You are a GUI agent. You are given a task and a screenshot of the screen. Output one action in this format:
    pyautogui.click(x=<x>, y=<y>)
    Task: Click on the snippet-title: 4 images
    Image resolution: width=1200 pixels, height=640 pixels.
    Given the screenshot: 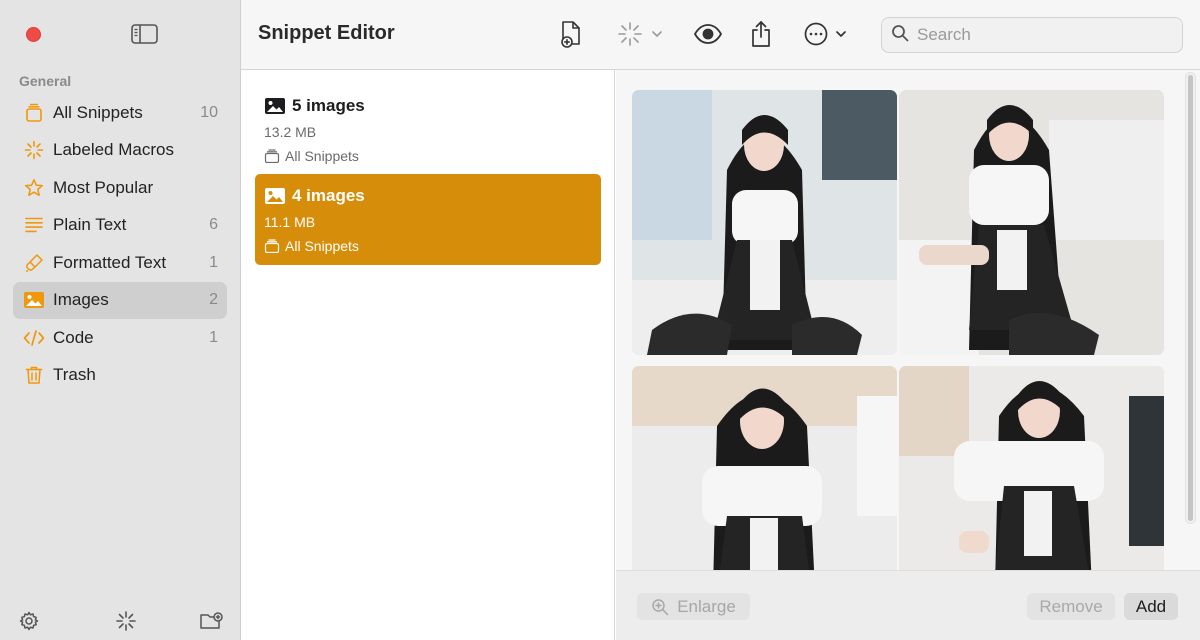 What is the action you would take?
    pyautogui.click(x=328, y=195)
    